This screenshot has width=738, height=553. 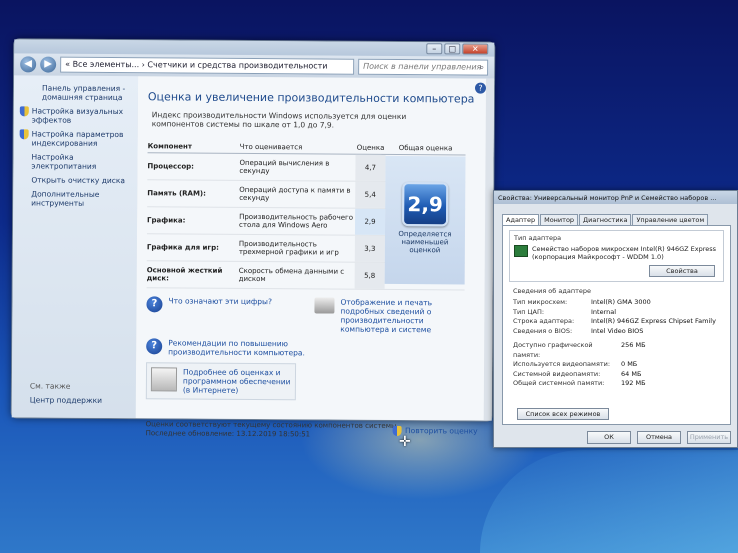 What do you see at coordinates (441, 431) in the screenshot?
I see `link-text: Повторить оценку` at bounding box center [441, 431].